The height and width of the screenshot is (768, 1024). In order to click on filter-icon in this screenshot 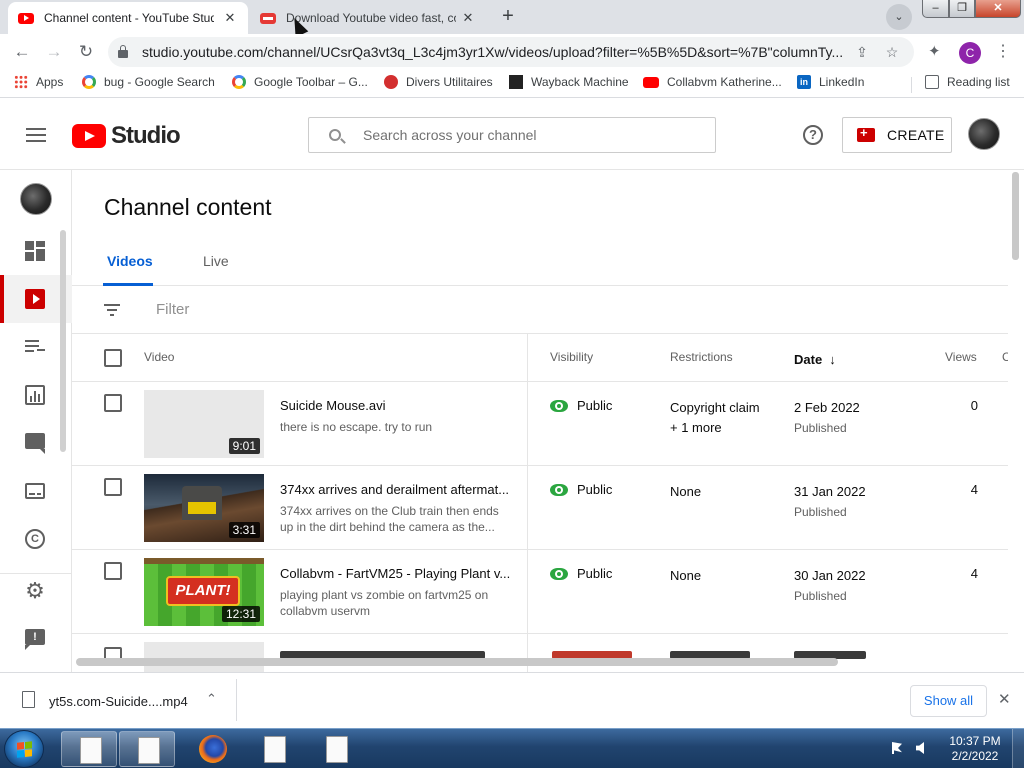, I will do `click(112, 310)`.